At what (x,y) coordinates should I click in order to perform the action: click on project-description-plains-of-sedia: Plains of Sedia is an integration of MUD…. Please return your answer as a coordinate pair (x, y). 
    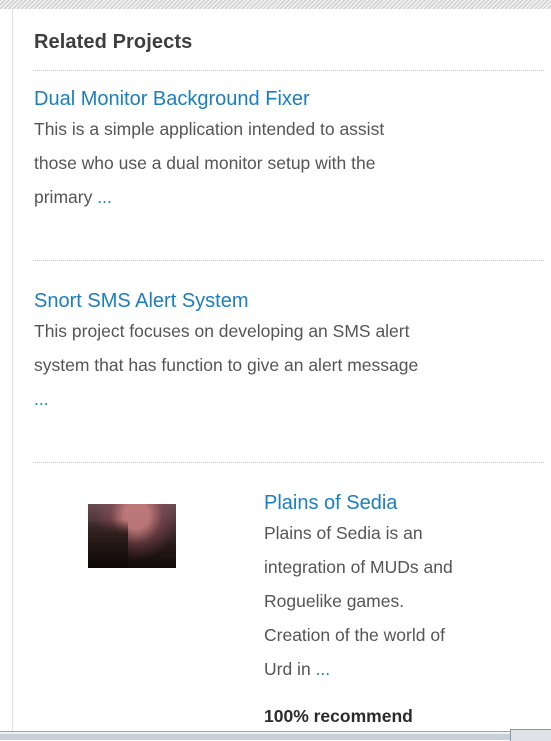
    Looking at the image, I should click on (399, 601).